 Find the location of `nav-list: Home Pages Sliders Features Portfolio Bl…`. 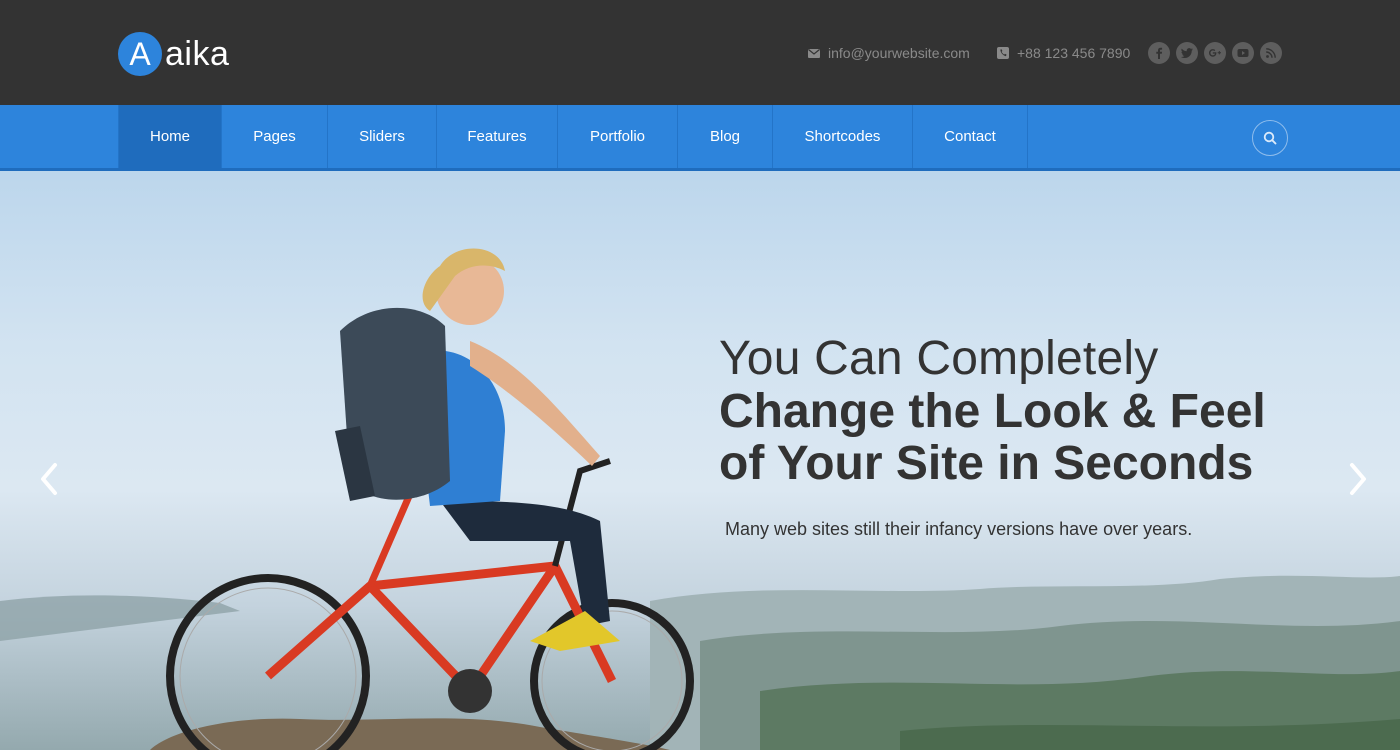

nav-list: Home Pages Sliders Features Portfolio Bl… is located at coordinates (573, 136).